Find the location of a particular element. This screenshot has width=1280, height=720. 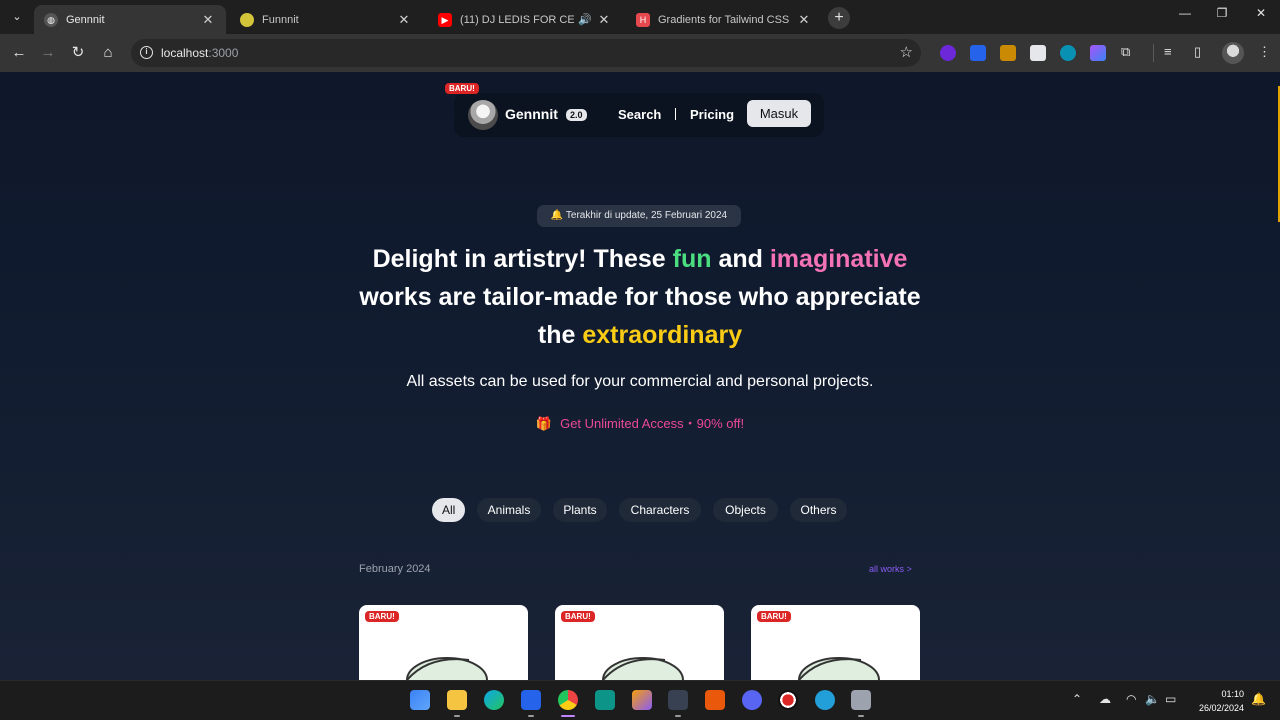

browser-toolbar: ← → ↻ ⌂ i localhost:3000 ☆ ⧉ ≡ ▯ ⋮ is located at coordinates (640, 53).